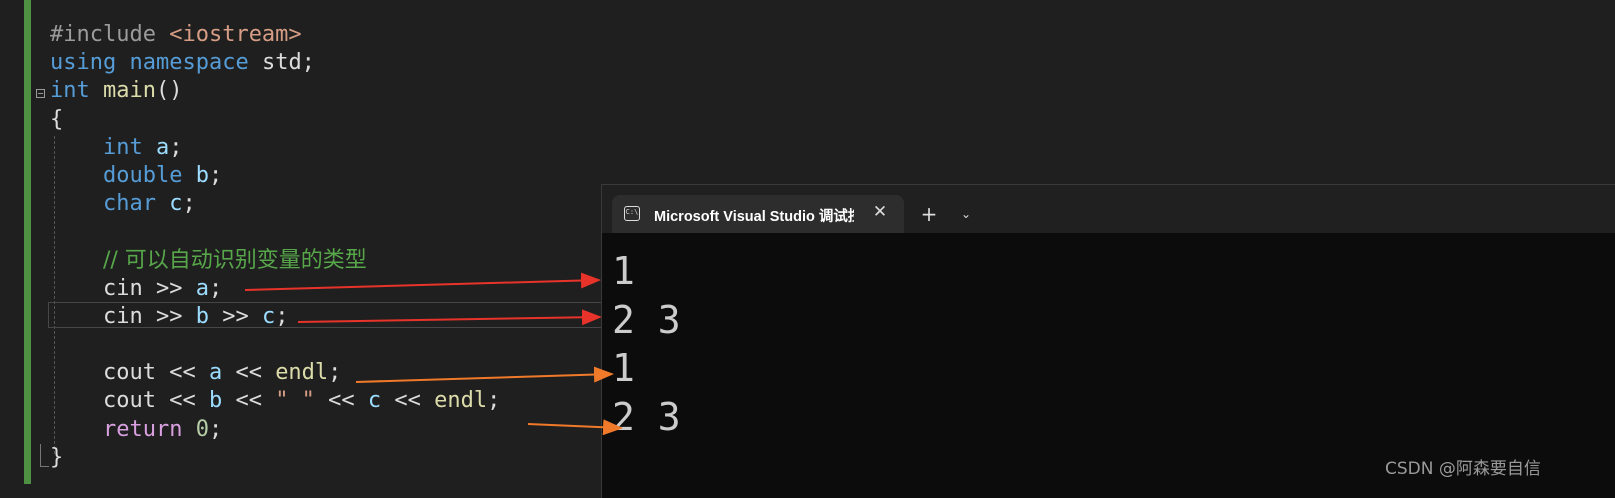  I want to click on watermark: CSDN @阿森要自信, so click(1463, 469).